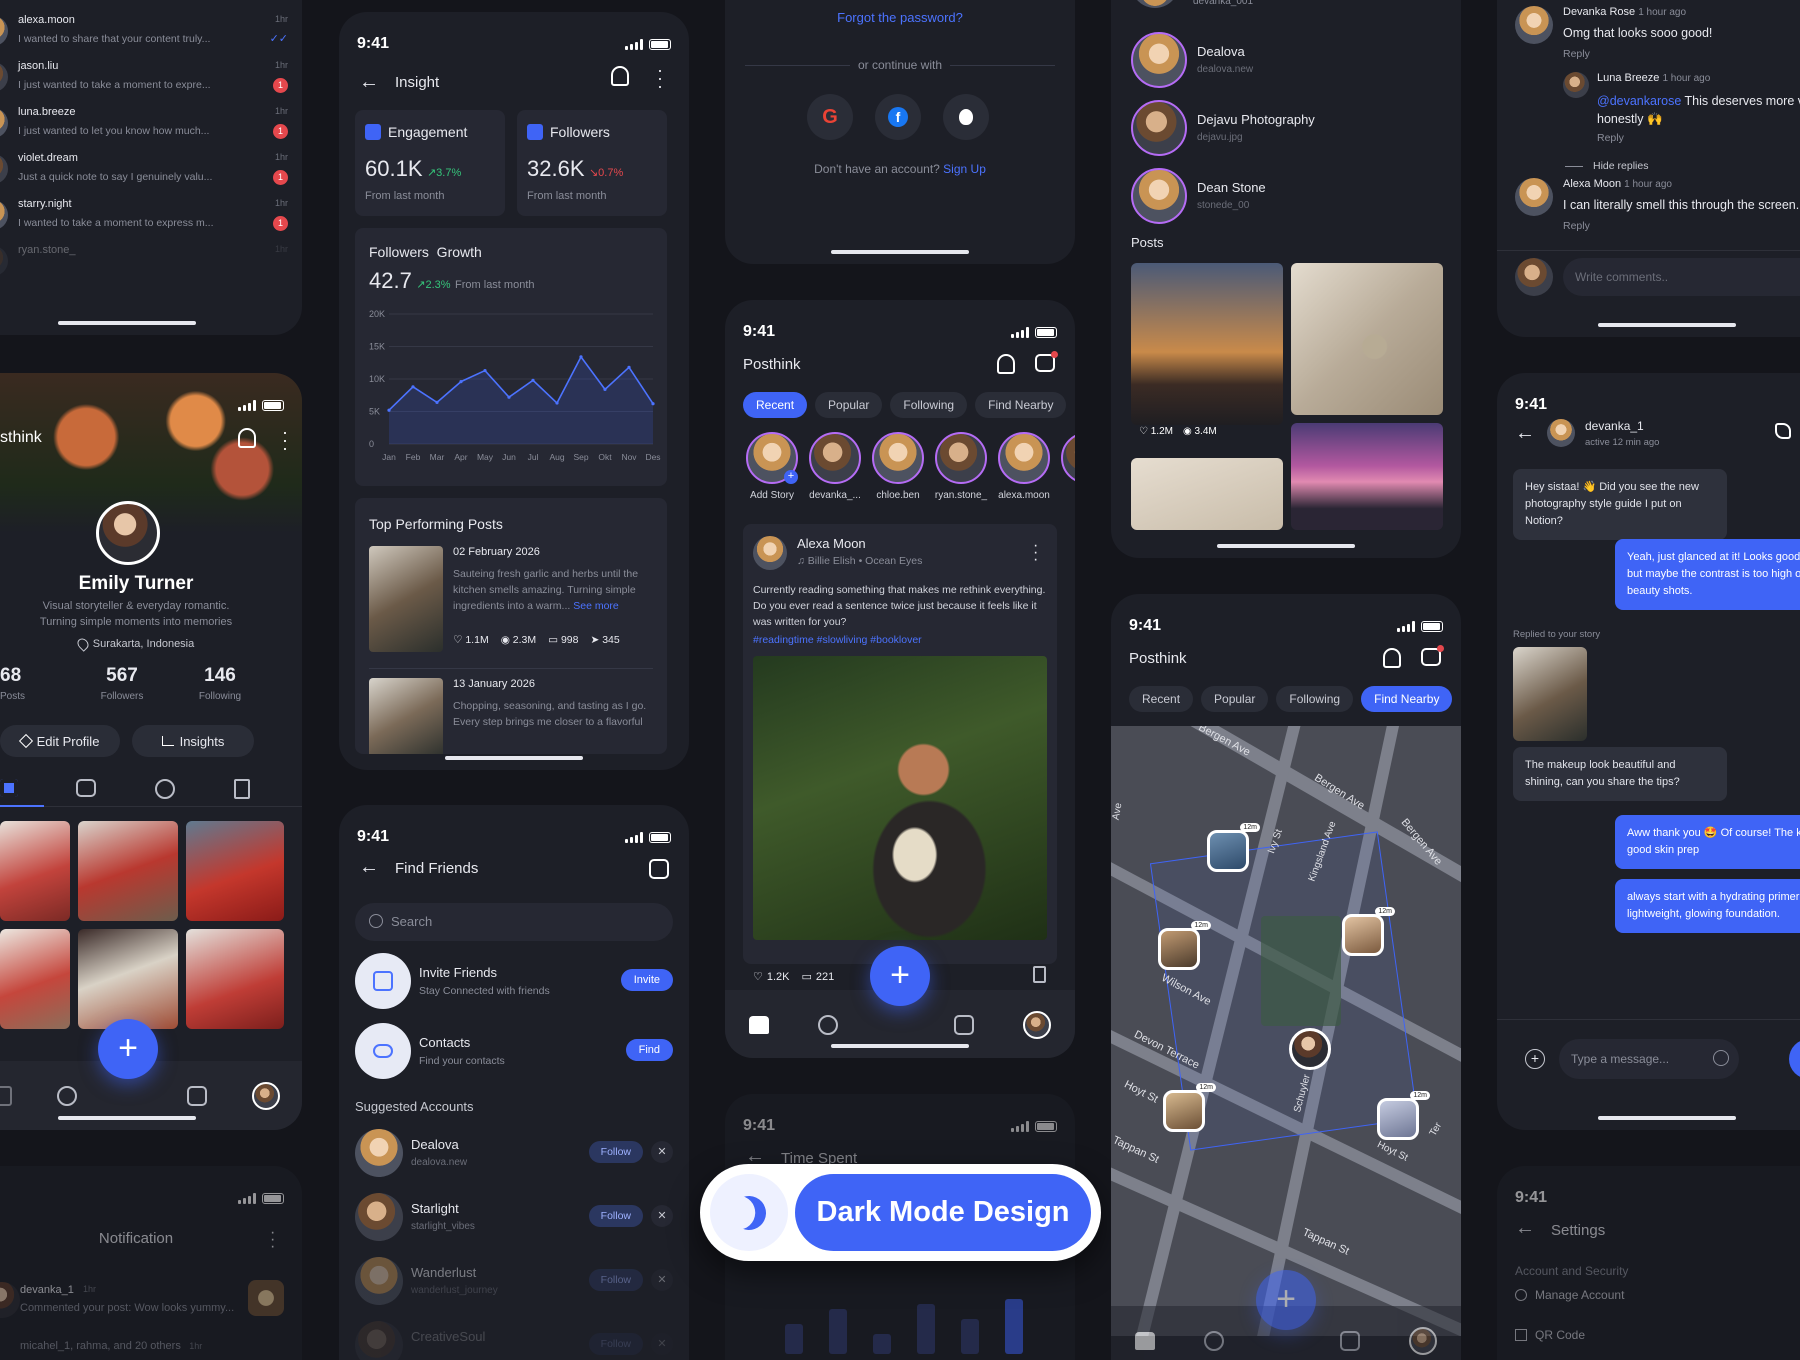 Image resolution: width=1800 pixels, height=1360 pixels. I want to click on post-image, so click(900, 798).